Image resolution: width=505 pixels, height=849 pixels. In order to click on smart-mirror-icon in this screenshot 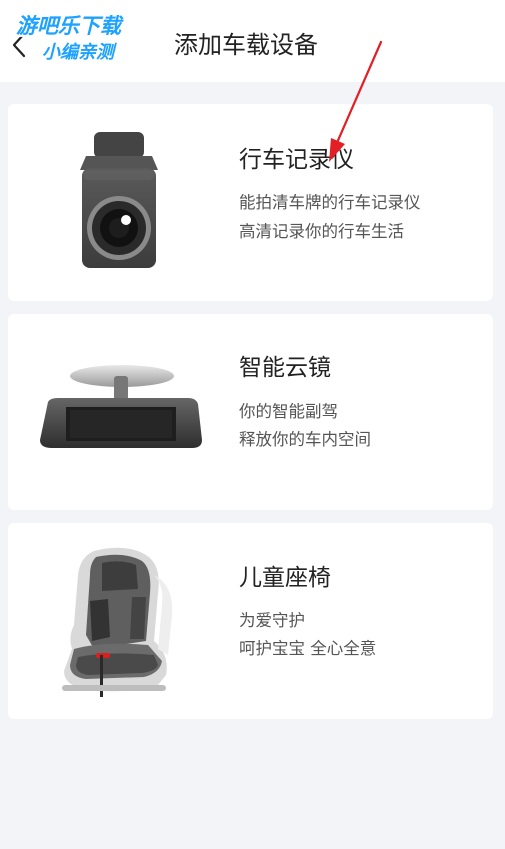, I will do `click(119, 409)`.